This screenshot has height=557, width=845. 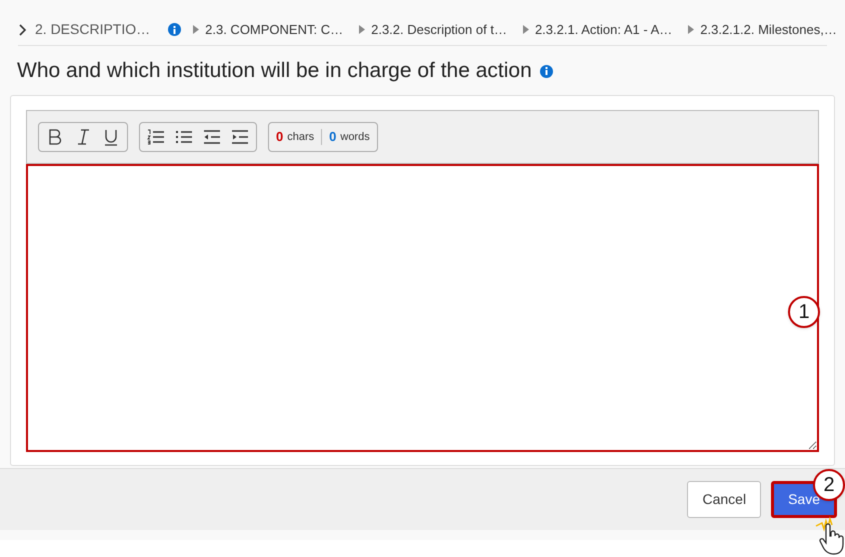 I want to click on cancel-button: Cancel, so click(x=724, y=499).